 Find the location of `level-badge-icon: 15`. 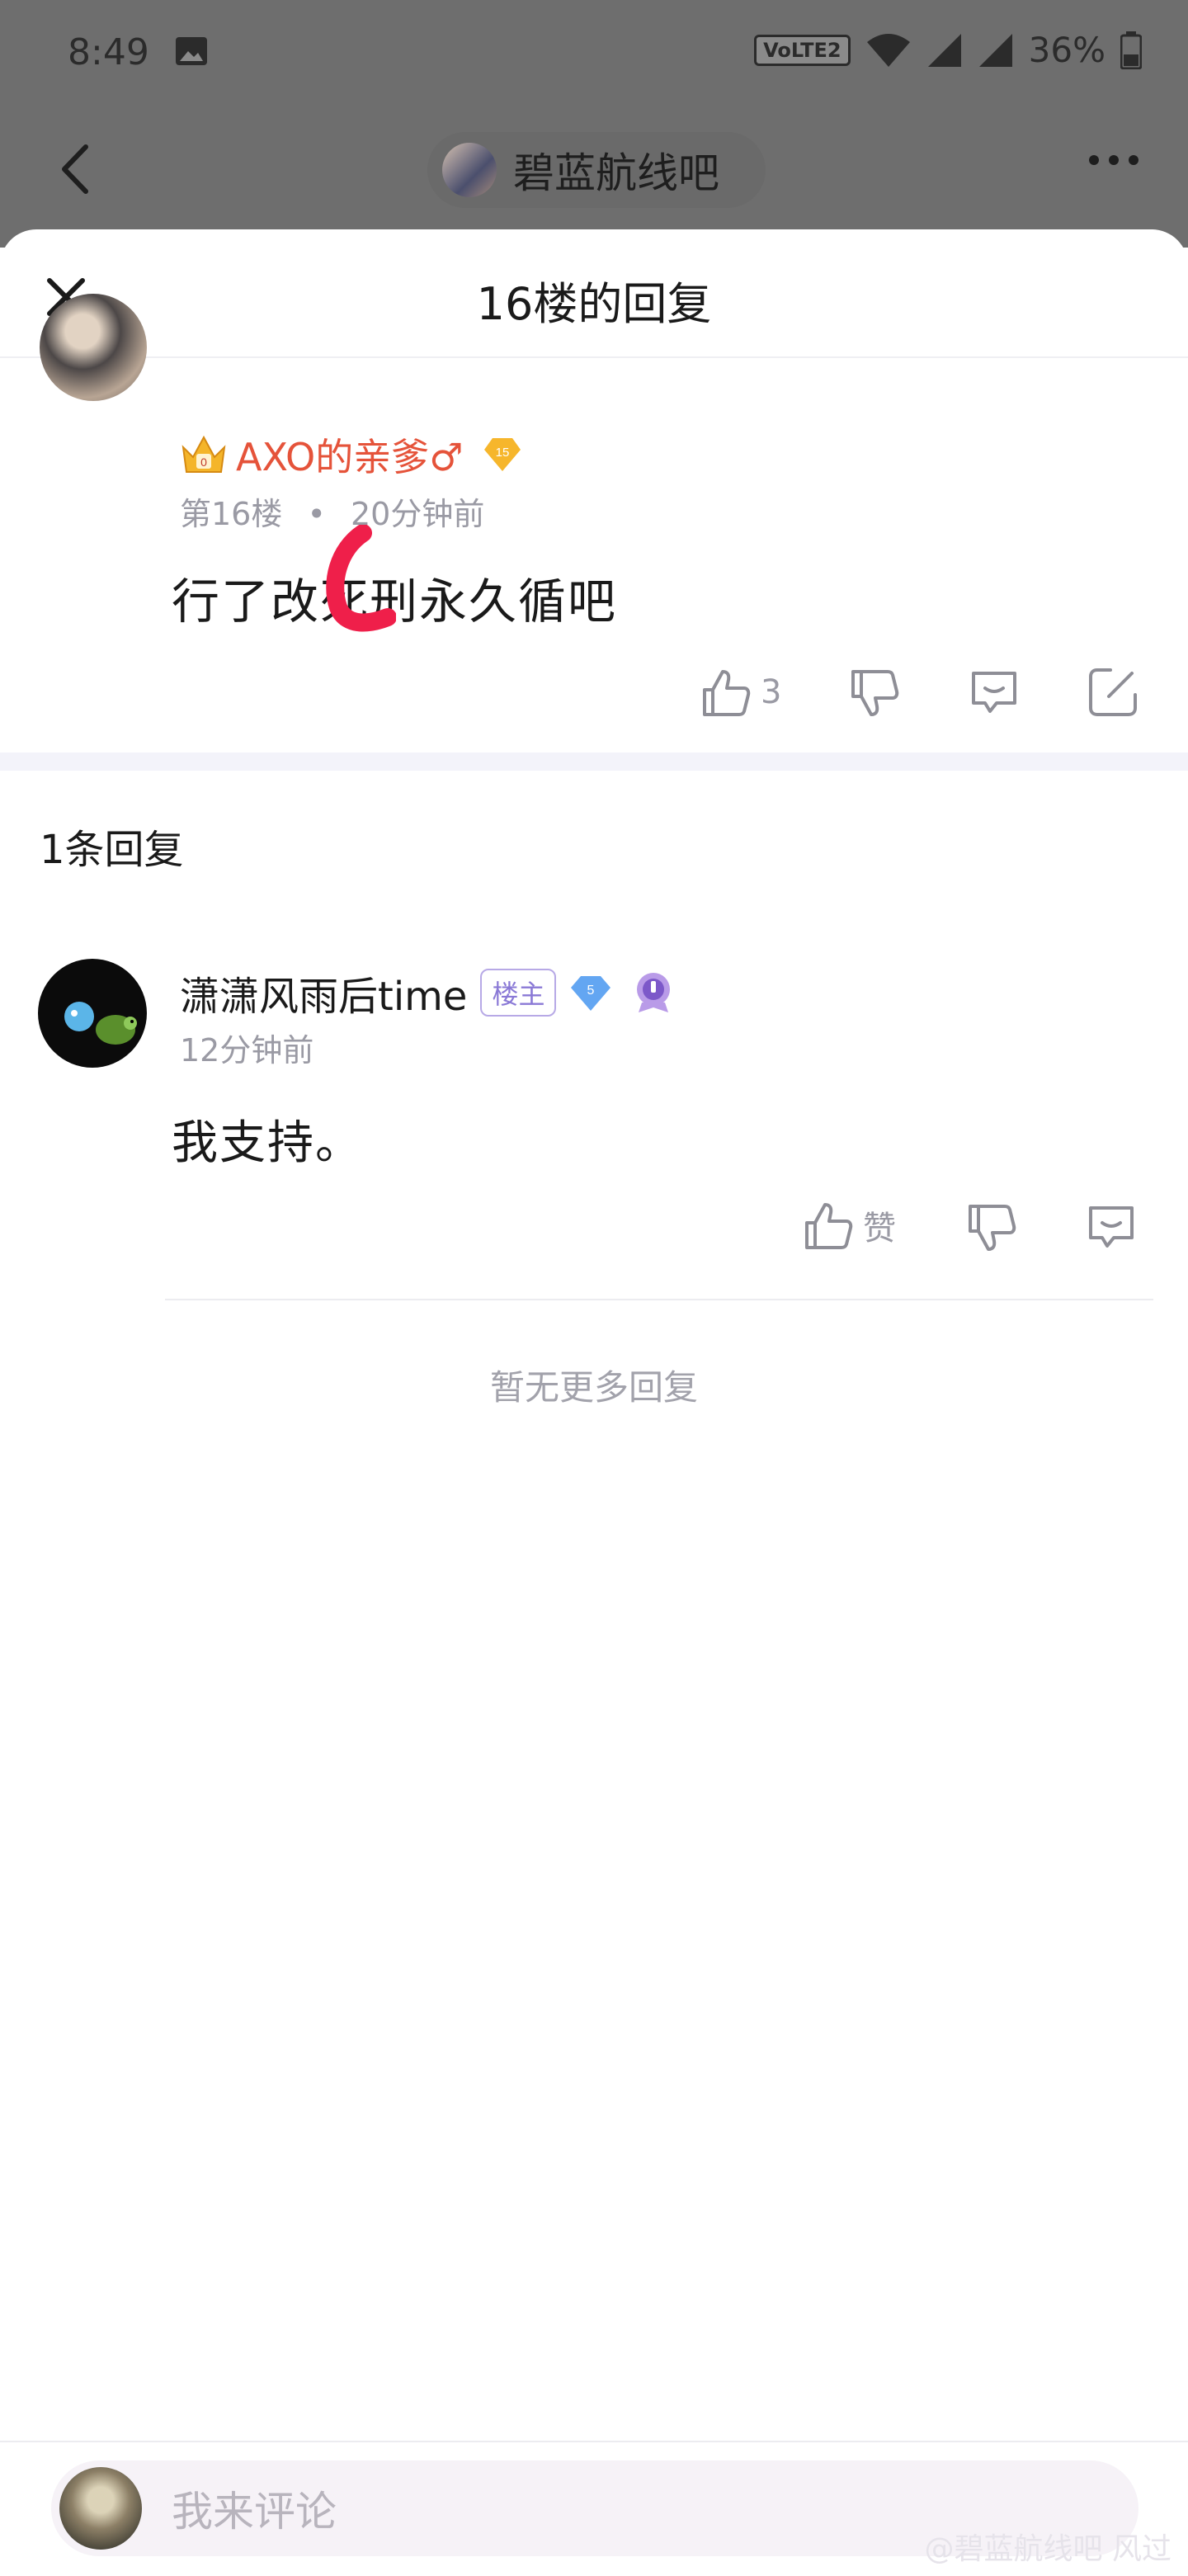

level-badge-icon: 15 is located at coordinates (502, 454).